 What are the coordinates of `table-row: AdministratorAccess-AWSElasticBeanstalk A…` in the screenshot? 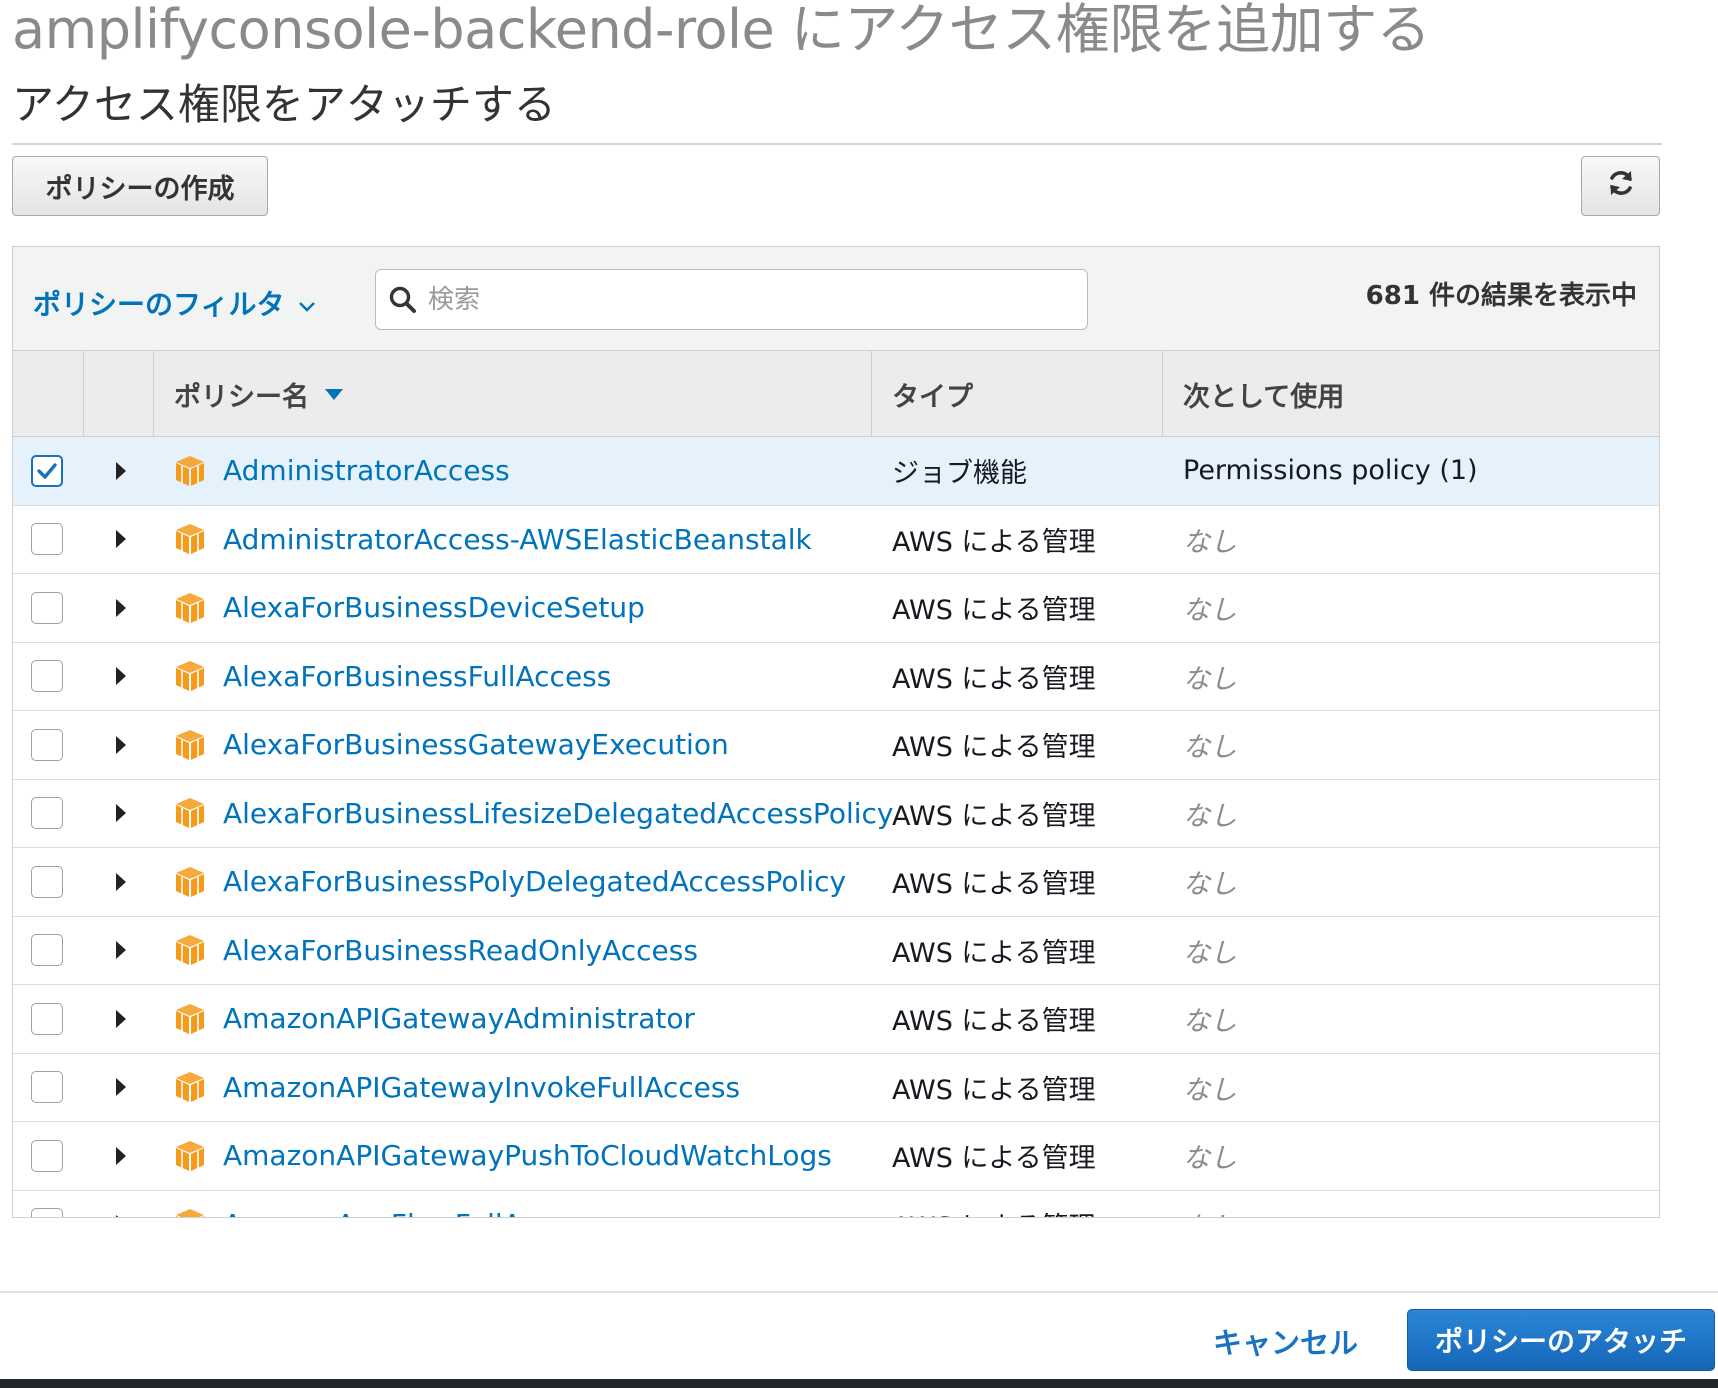 It's located at (836, 539).